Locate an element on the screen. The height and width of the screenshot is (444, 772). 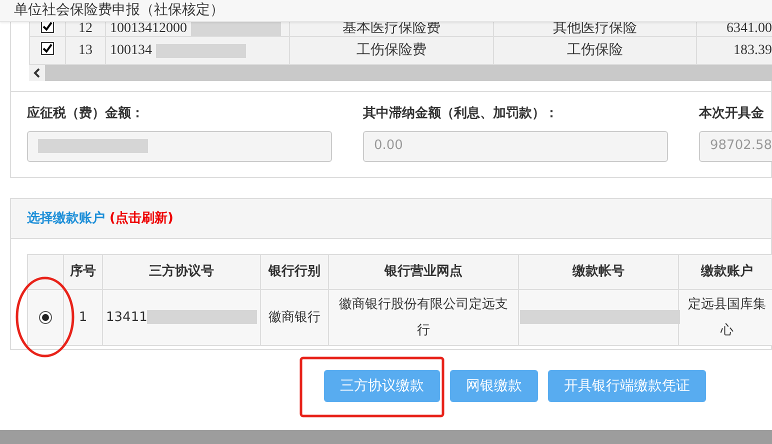
column-header: 银行营业网点 is located at coordinates (423, 272).